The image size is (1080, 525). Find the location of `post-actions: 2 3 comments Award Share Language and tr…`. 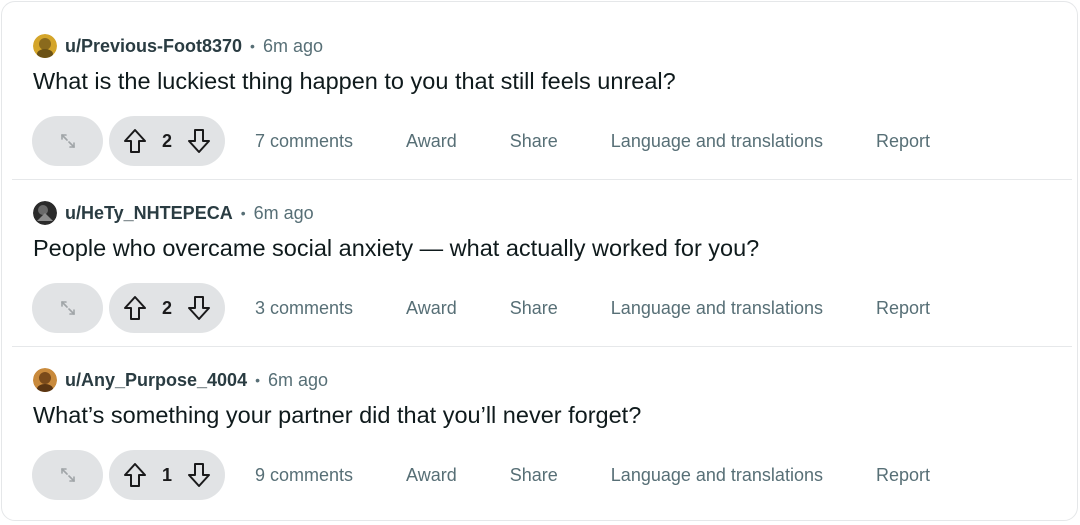

post-actions: 2 3 comments Award Share Language and tr… is located at coordinates (481, 308).